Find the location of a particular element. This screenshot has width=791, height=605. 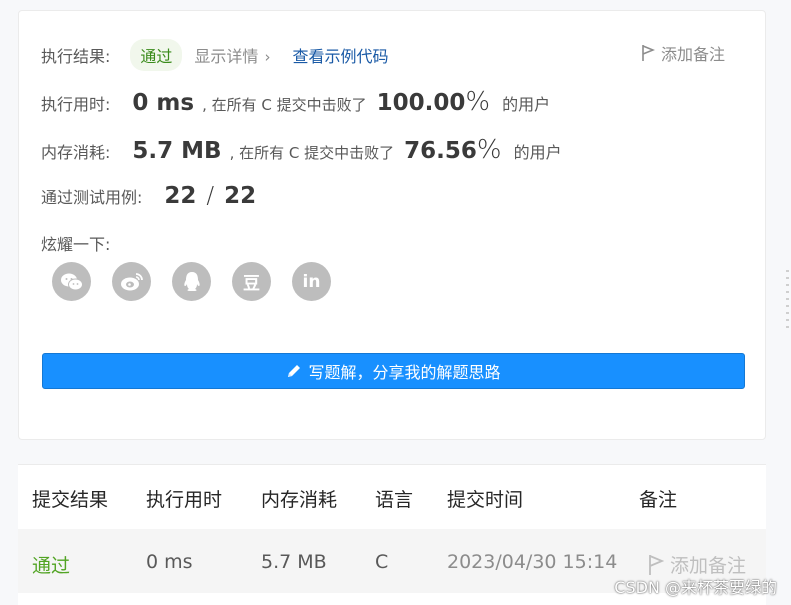

memory-beat-percent: 76.56% is located at coordinates (453, 150).